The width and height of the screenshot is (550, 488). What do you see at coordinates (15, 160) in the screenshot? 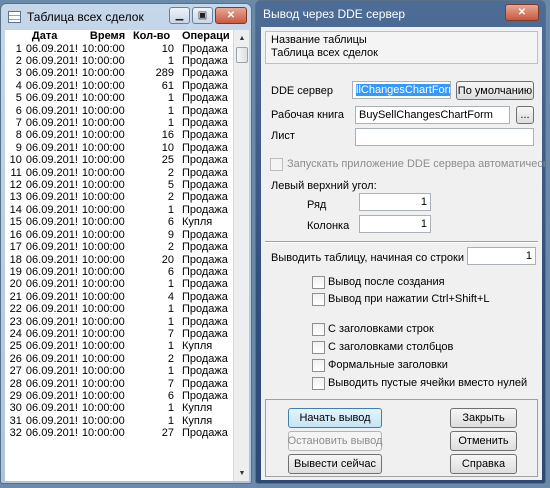
I see `row-number: 10` at bounding box center [15, 160].